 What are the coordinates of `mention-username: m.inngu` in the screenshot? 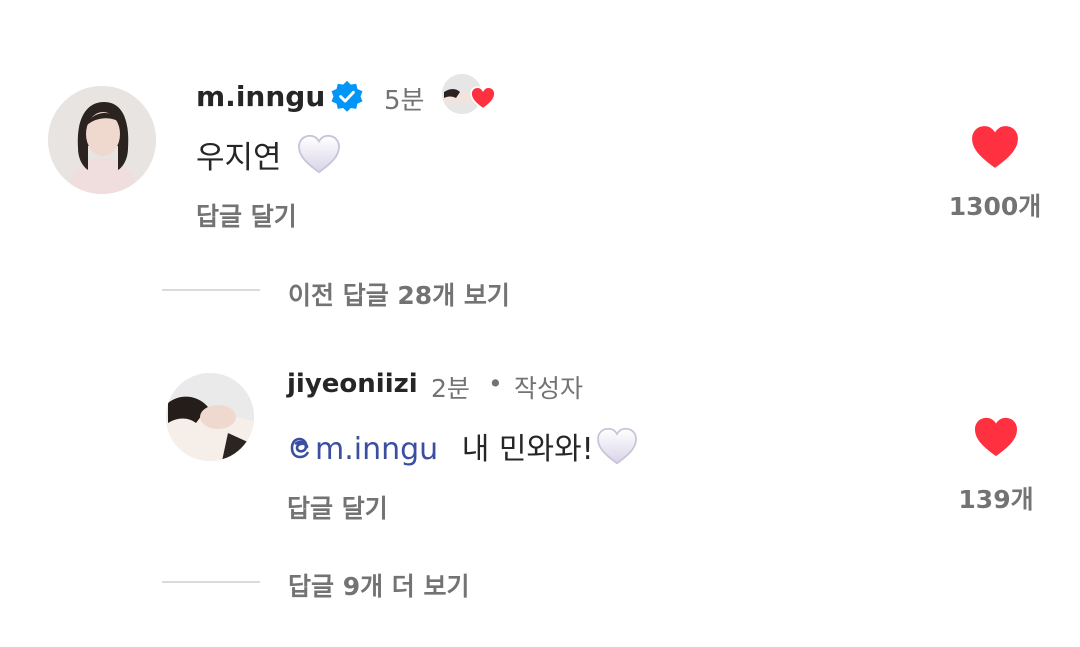 It's located at (376, 449).